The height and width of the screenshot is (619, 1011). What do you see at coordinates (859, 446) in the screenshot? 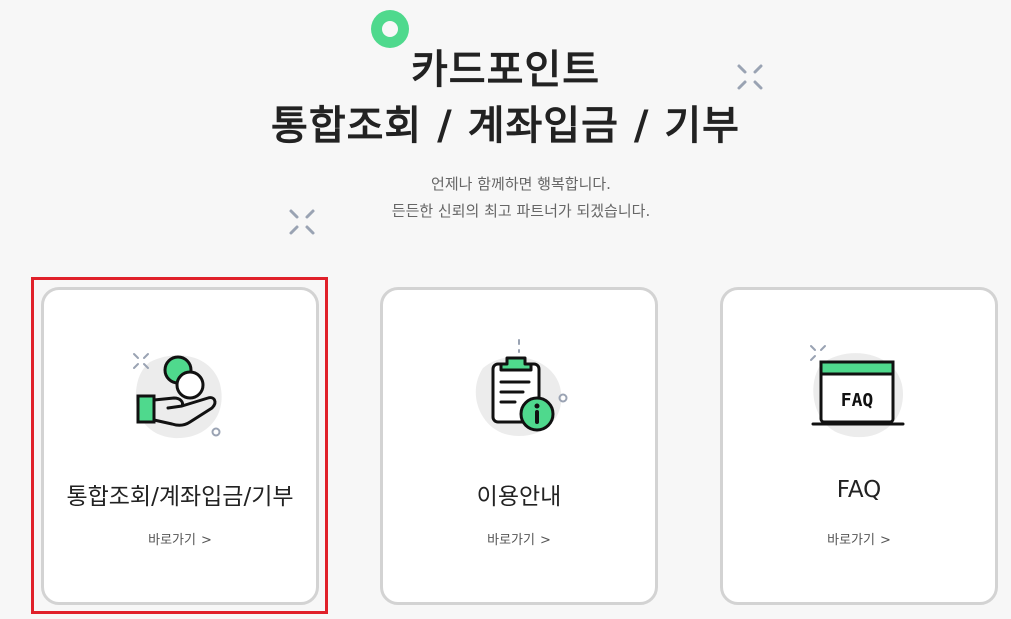
I see `card-faq: FAQ FAQ 바로가기 >` at bounding box center [859, 446].